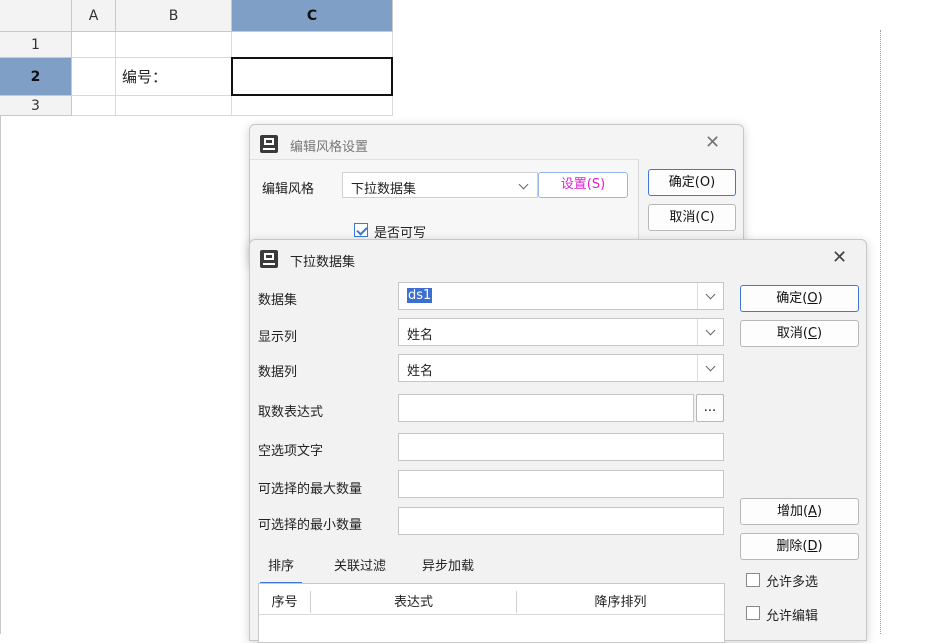  I want to click on cell-c3, so click(312, 106).